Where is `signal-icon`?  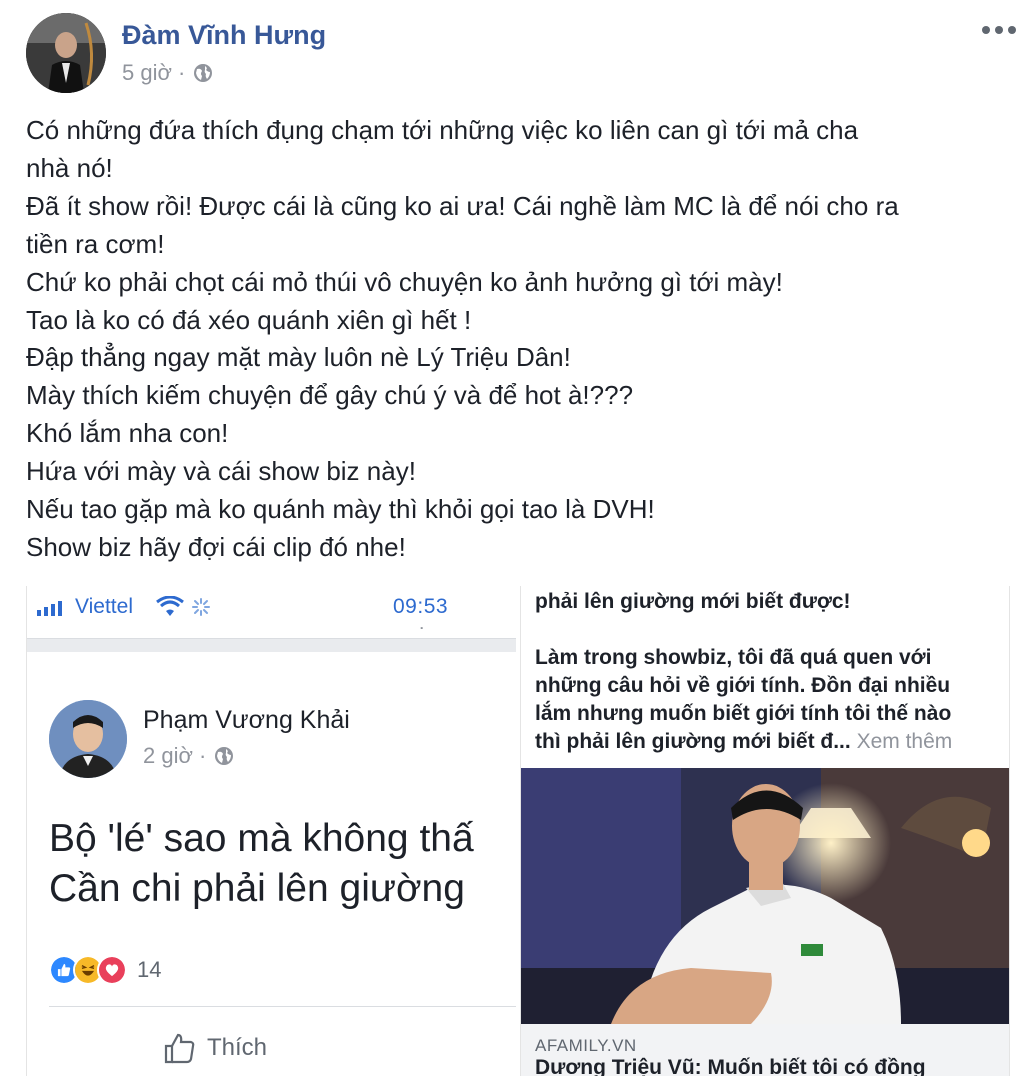
signal-icon is located at coordinates (49, 608).